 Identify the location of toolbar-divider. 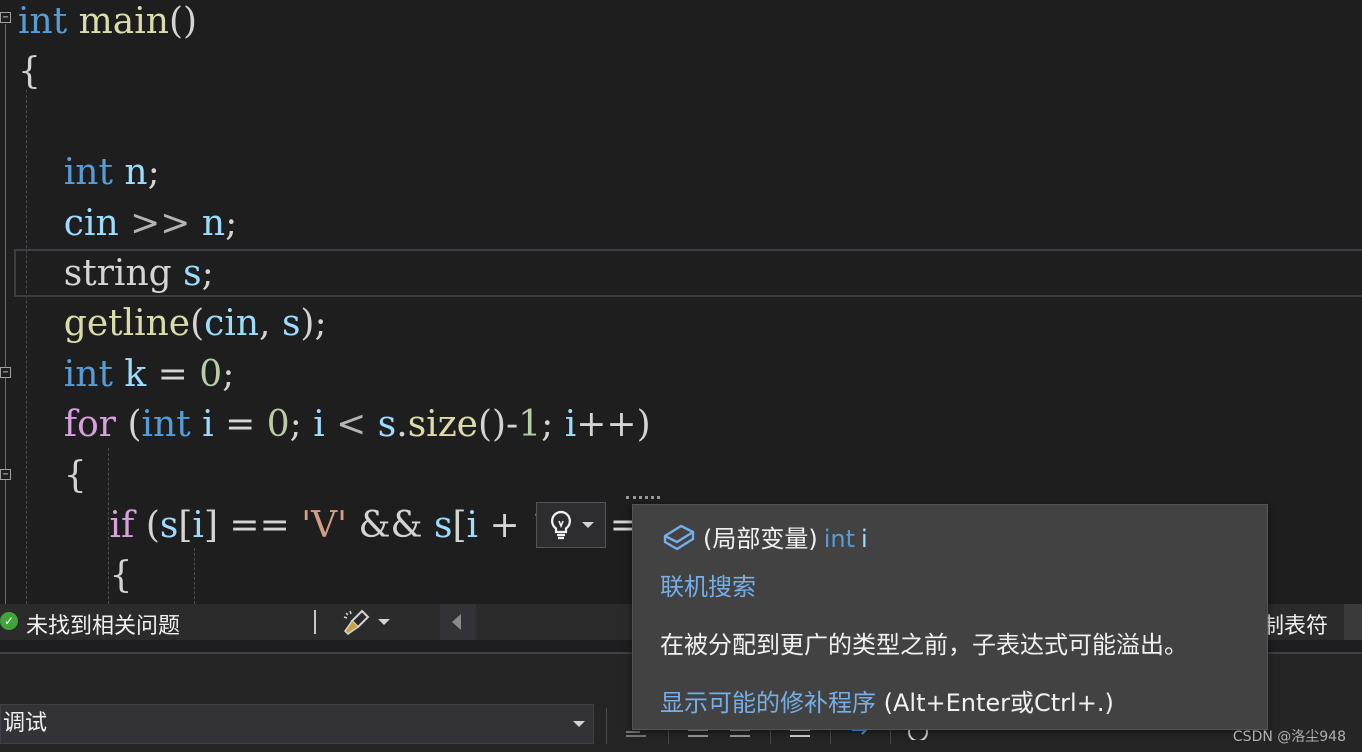
(606, 726).